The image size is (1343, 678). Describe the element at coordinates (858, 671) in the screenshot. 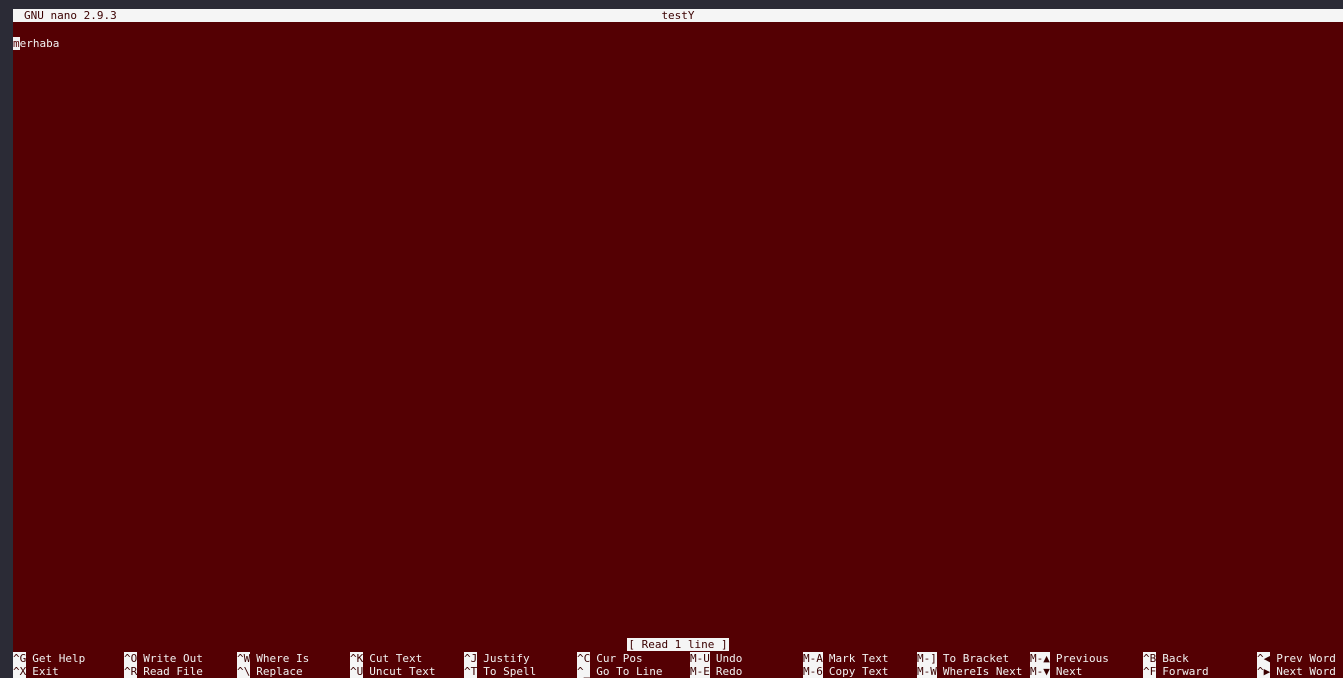

I see `shortcut-label: Copy Text` at that location.